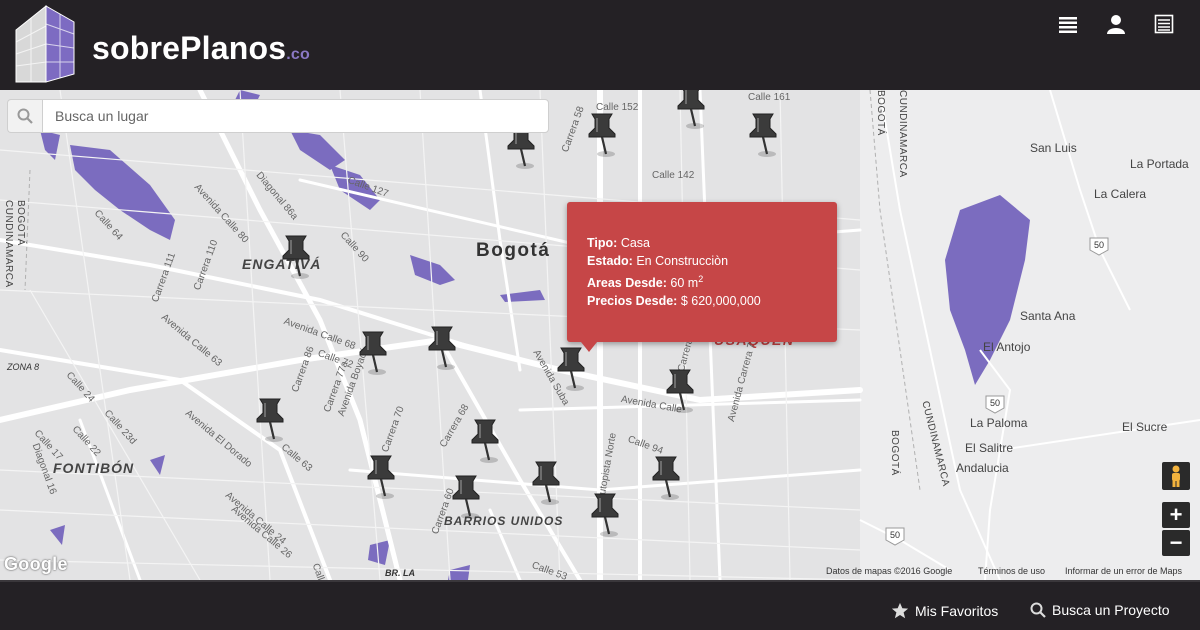 This screenshot has height=630, width=1200. What do you see at coordinates (1053, 148) in the screenshot?
I see `town-label-san-luis: San Luis` at bounding box center [1053, 148].